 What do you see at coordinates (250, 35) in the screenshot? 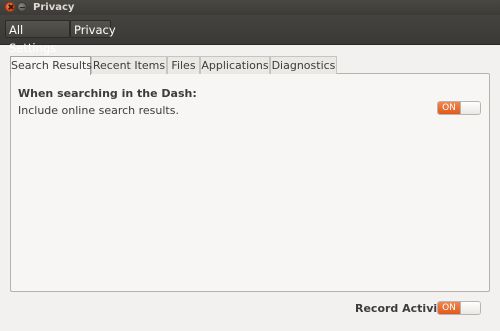
I see `toolbar: All Settings Privacy` at bounding box center [250, 35].